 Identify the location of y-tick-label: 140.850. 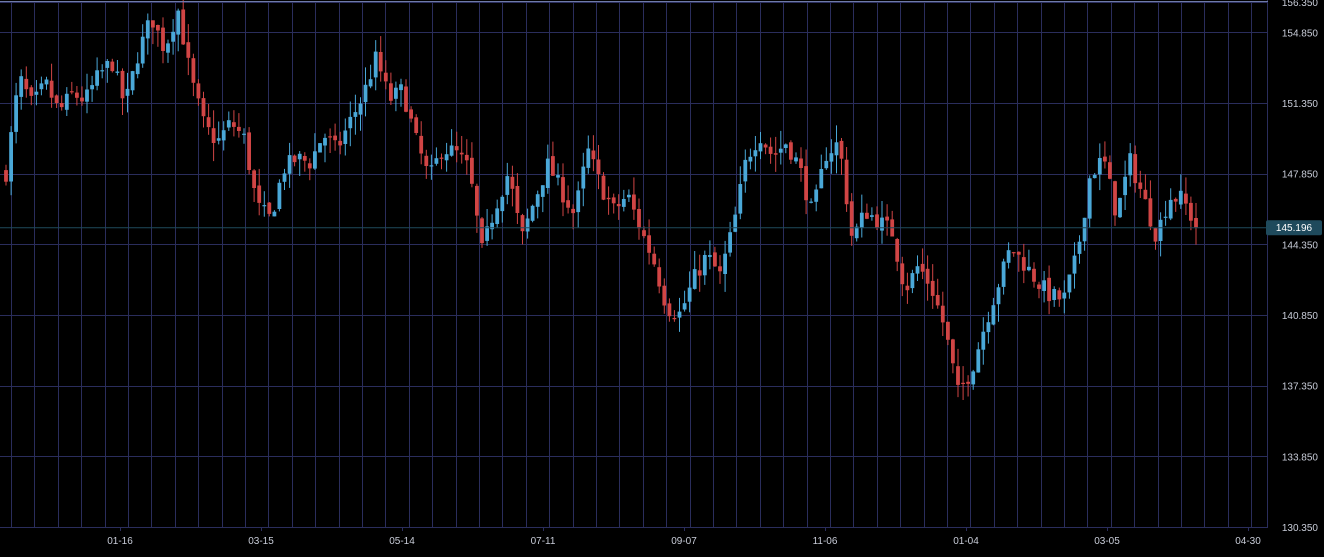
(1300, 316).